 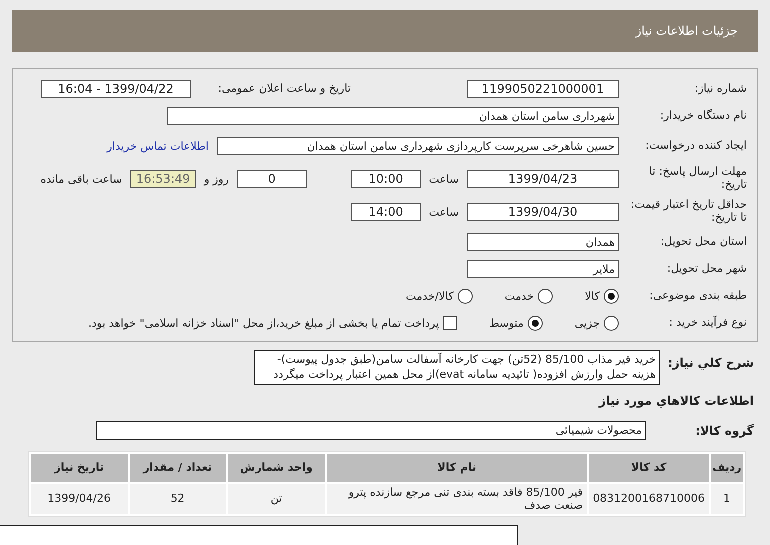 I want to click on column-header: ردیف, so click(x=727, y=468).